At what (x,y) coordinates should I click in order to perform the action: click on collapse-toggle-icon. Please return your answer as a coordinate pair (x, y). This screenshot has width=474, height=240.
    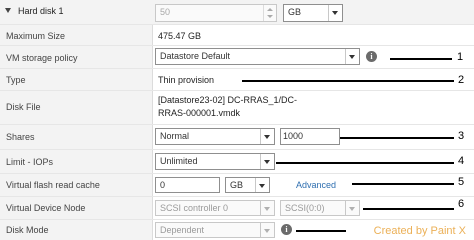
    Looking at the image, I should click on (8, 10).